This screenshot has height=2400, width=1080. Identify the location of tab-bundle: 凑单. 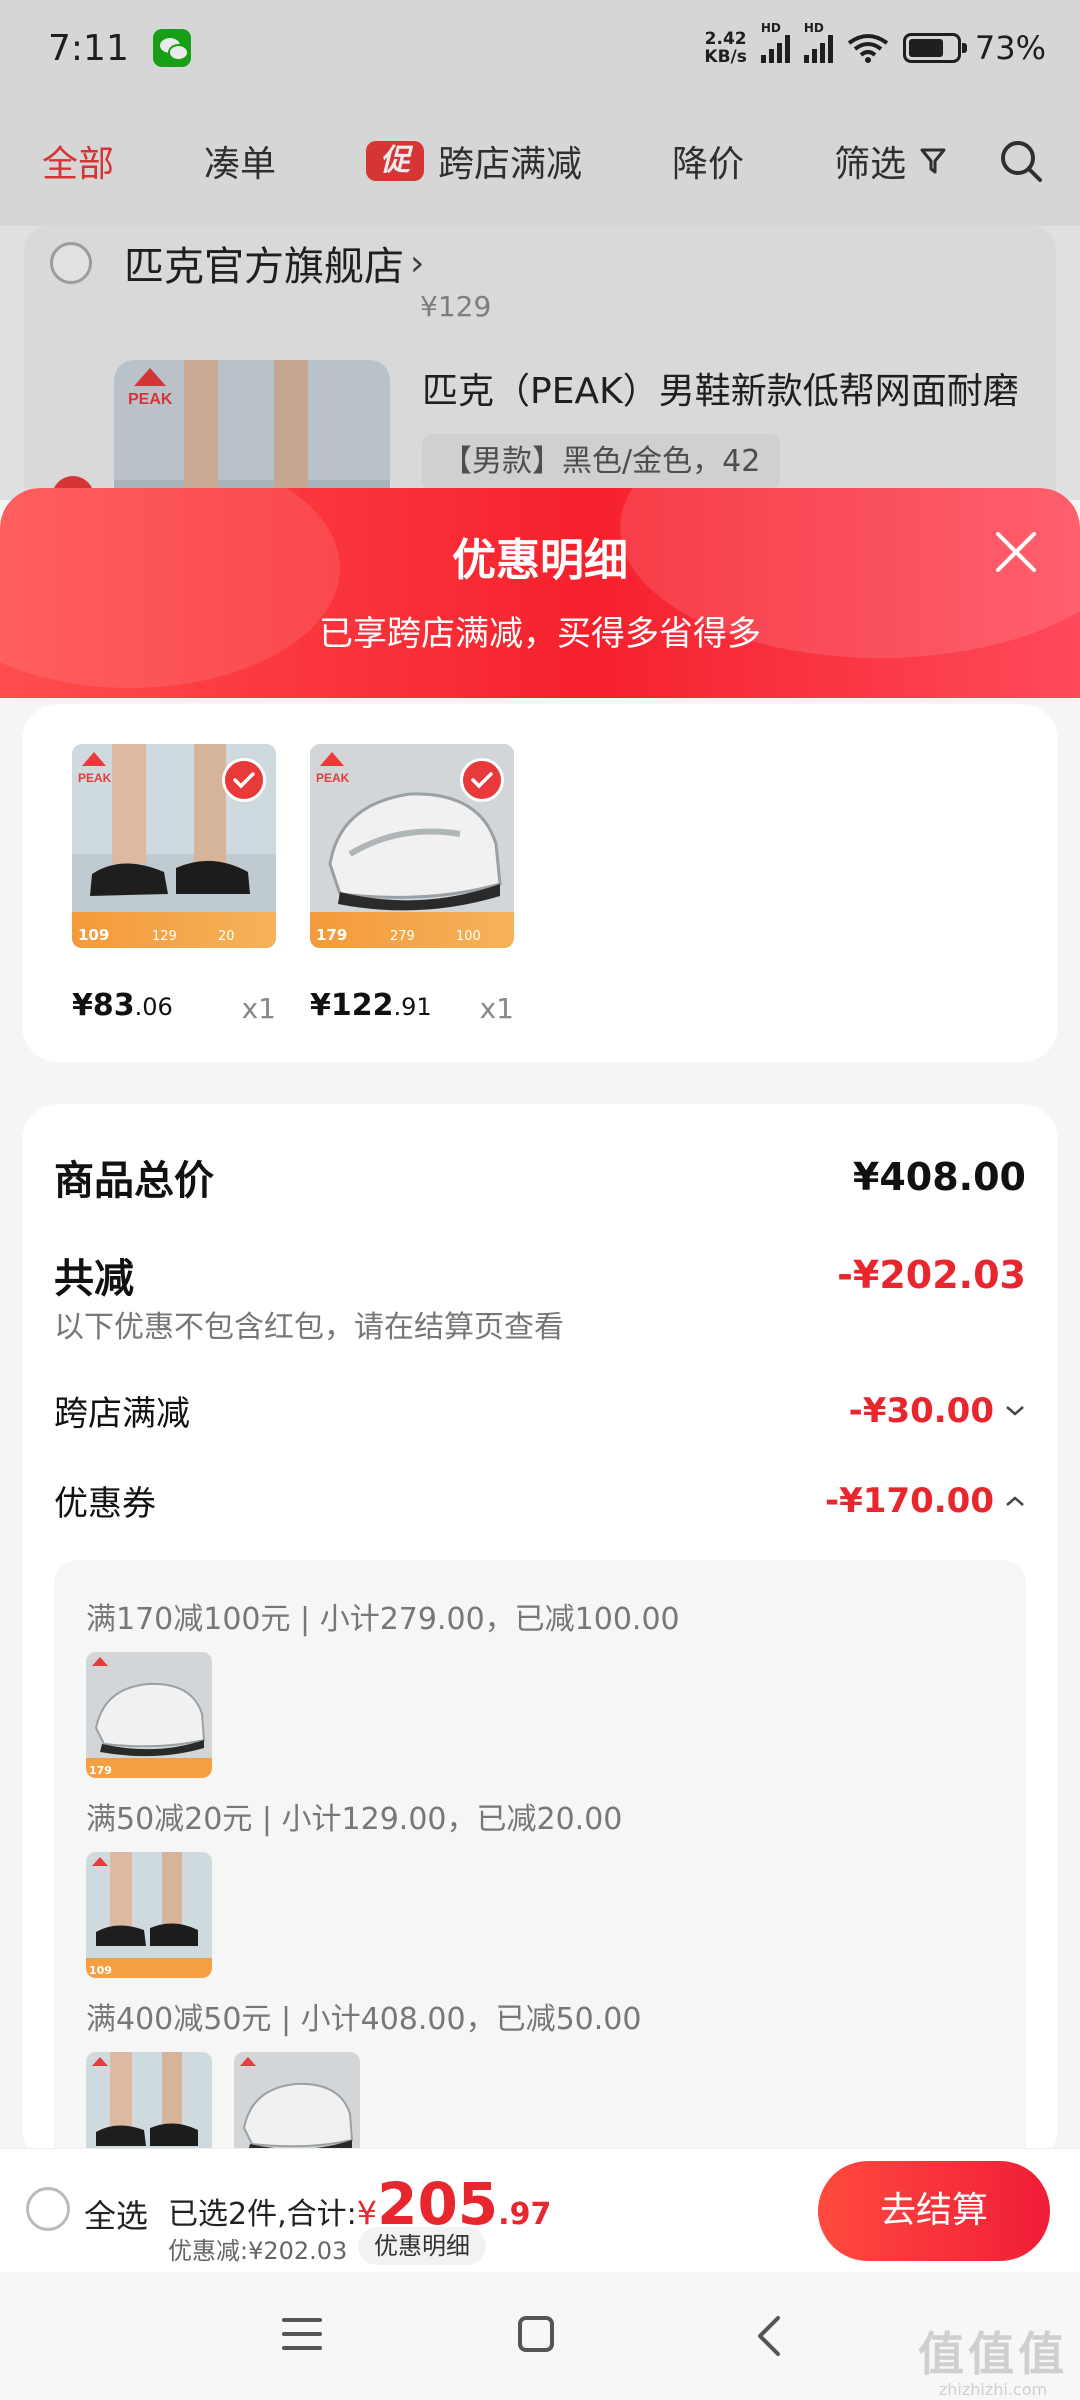
(240, 161).